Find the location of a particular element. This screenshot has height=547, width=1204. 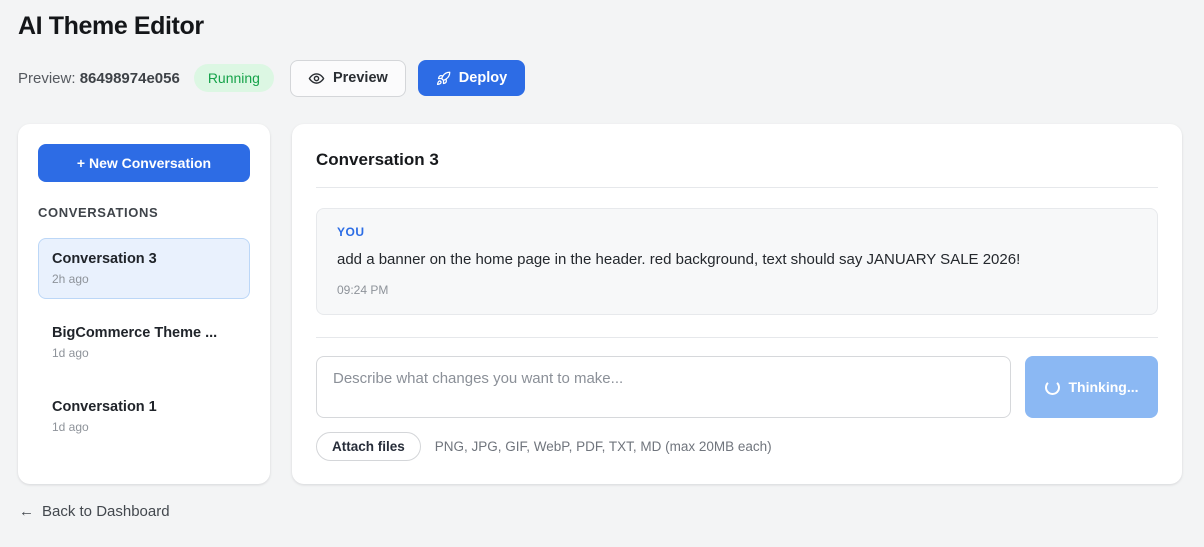

deploy-button: Deploy is located at coordinates (471, 78).